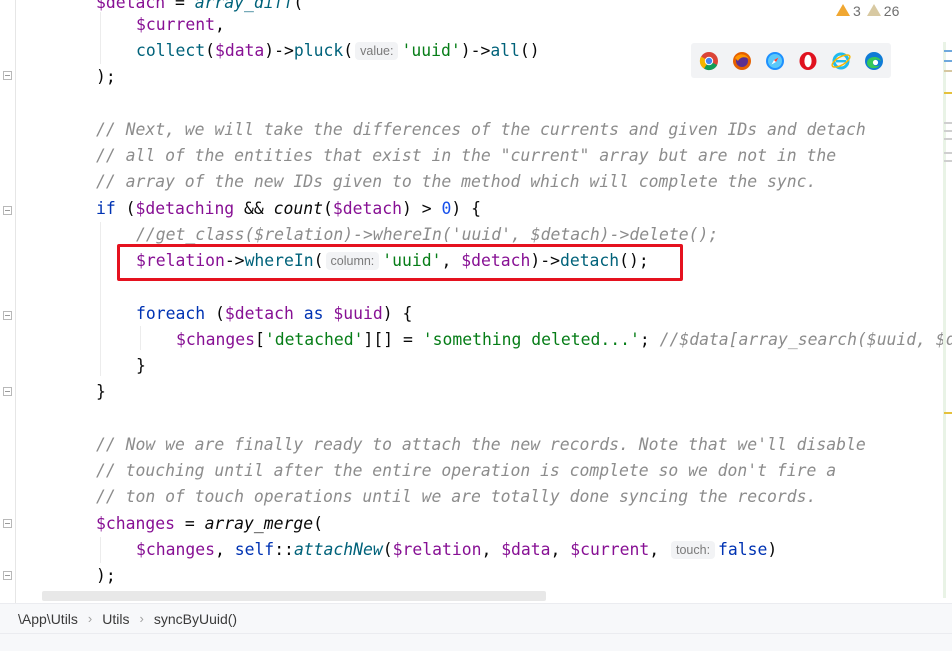  Describe the element at coordinates (772, 549) in the screenshot. I see `code-token: )` at that location.